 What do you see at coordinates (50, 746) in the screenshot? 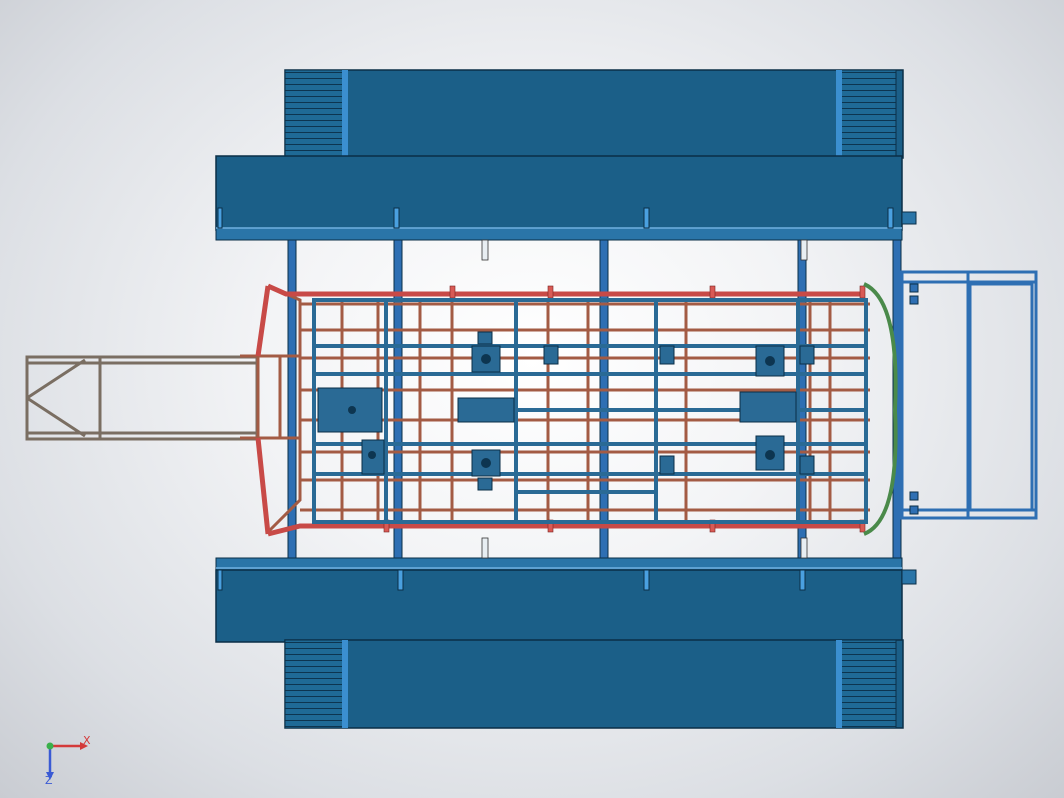
I see `y-axis-dot` at bounding box center [50, 746].